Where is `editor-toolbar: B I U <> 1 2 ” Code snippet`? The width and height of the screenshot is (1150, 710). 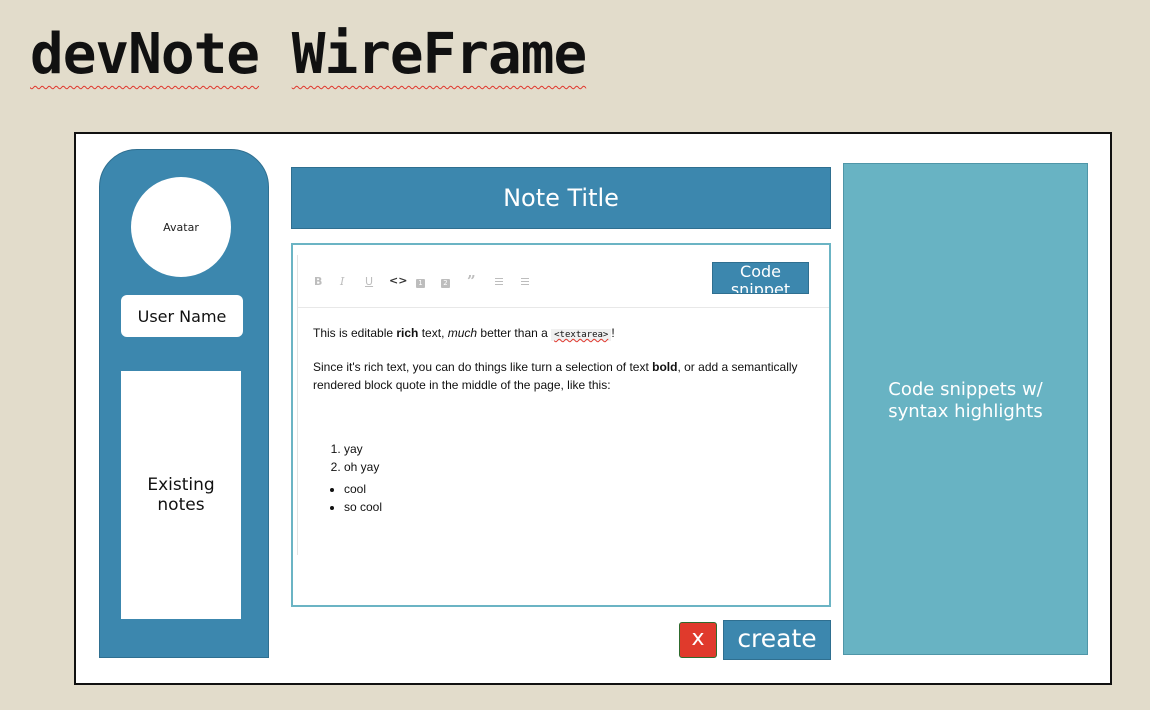 editor-toolbar: B I U <> 1 2 ” Code snippet is located at coordinates (563, 281).